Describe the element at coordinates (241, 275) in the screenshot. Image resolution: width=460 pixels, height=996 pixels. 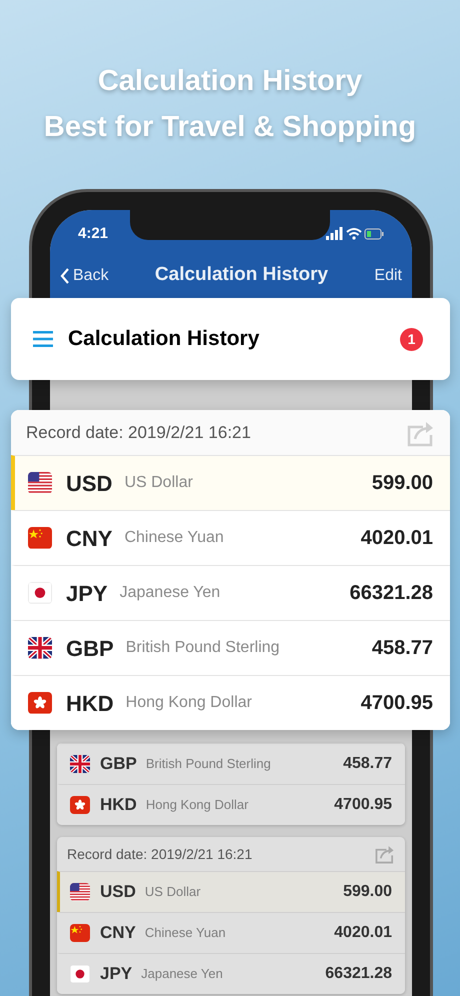
I see `nav-title: Calculation History` at that location.